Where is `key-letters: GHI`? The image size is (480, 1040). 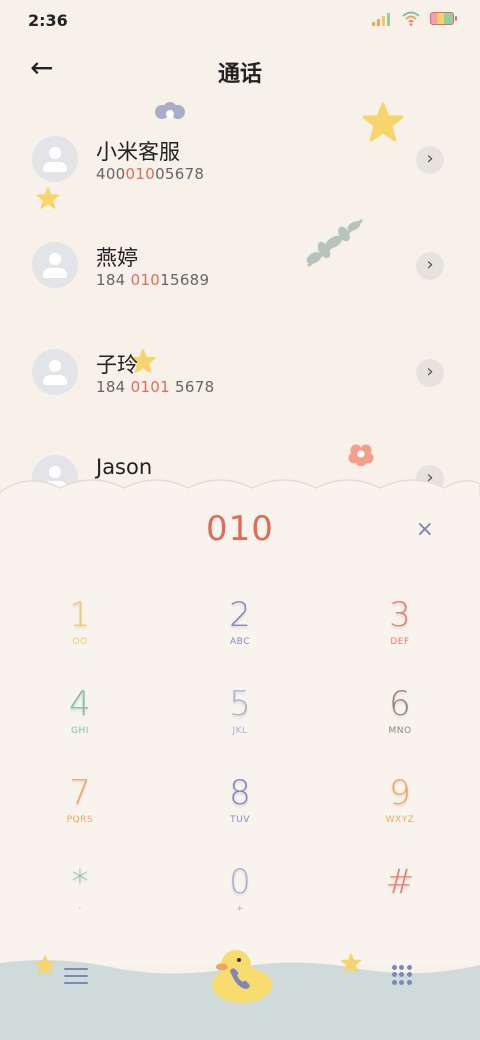
key-letters: GHI is located at coordinates (80, 731).